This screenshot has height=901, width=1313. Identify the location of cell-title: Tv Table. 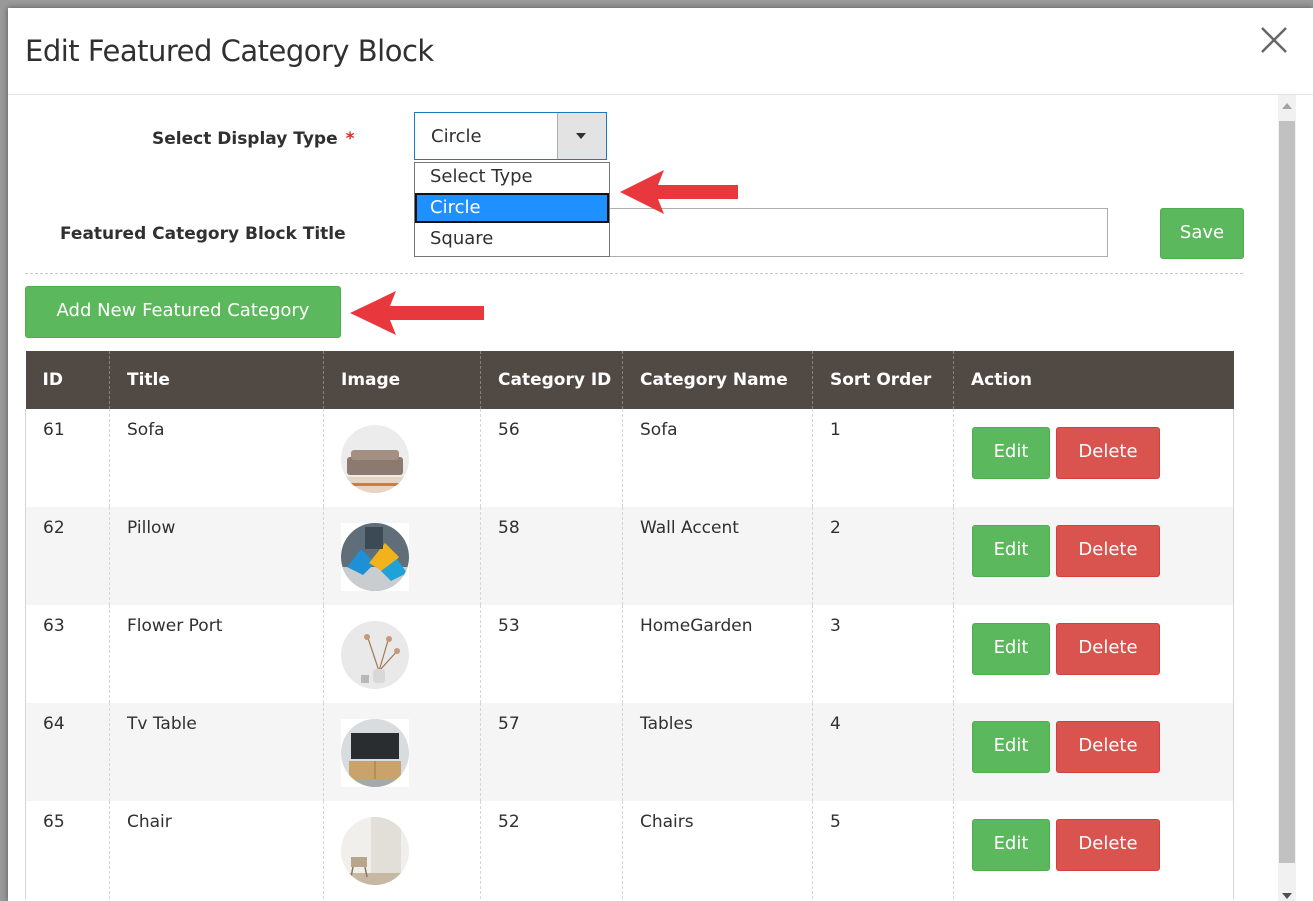
(216, 752).